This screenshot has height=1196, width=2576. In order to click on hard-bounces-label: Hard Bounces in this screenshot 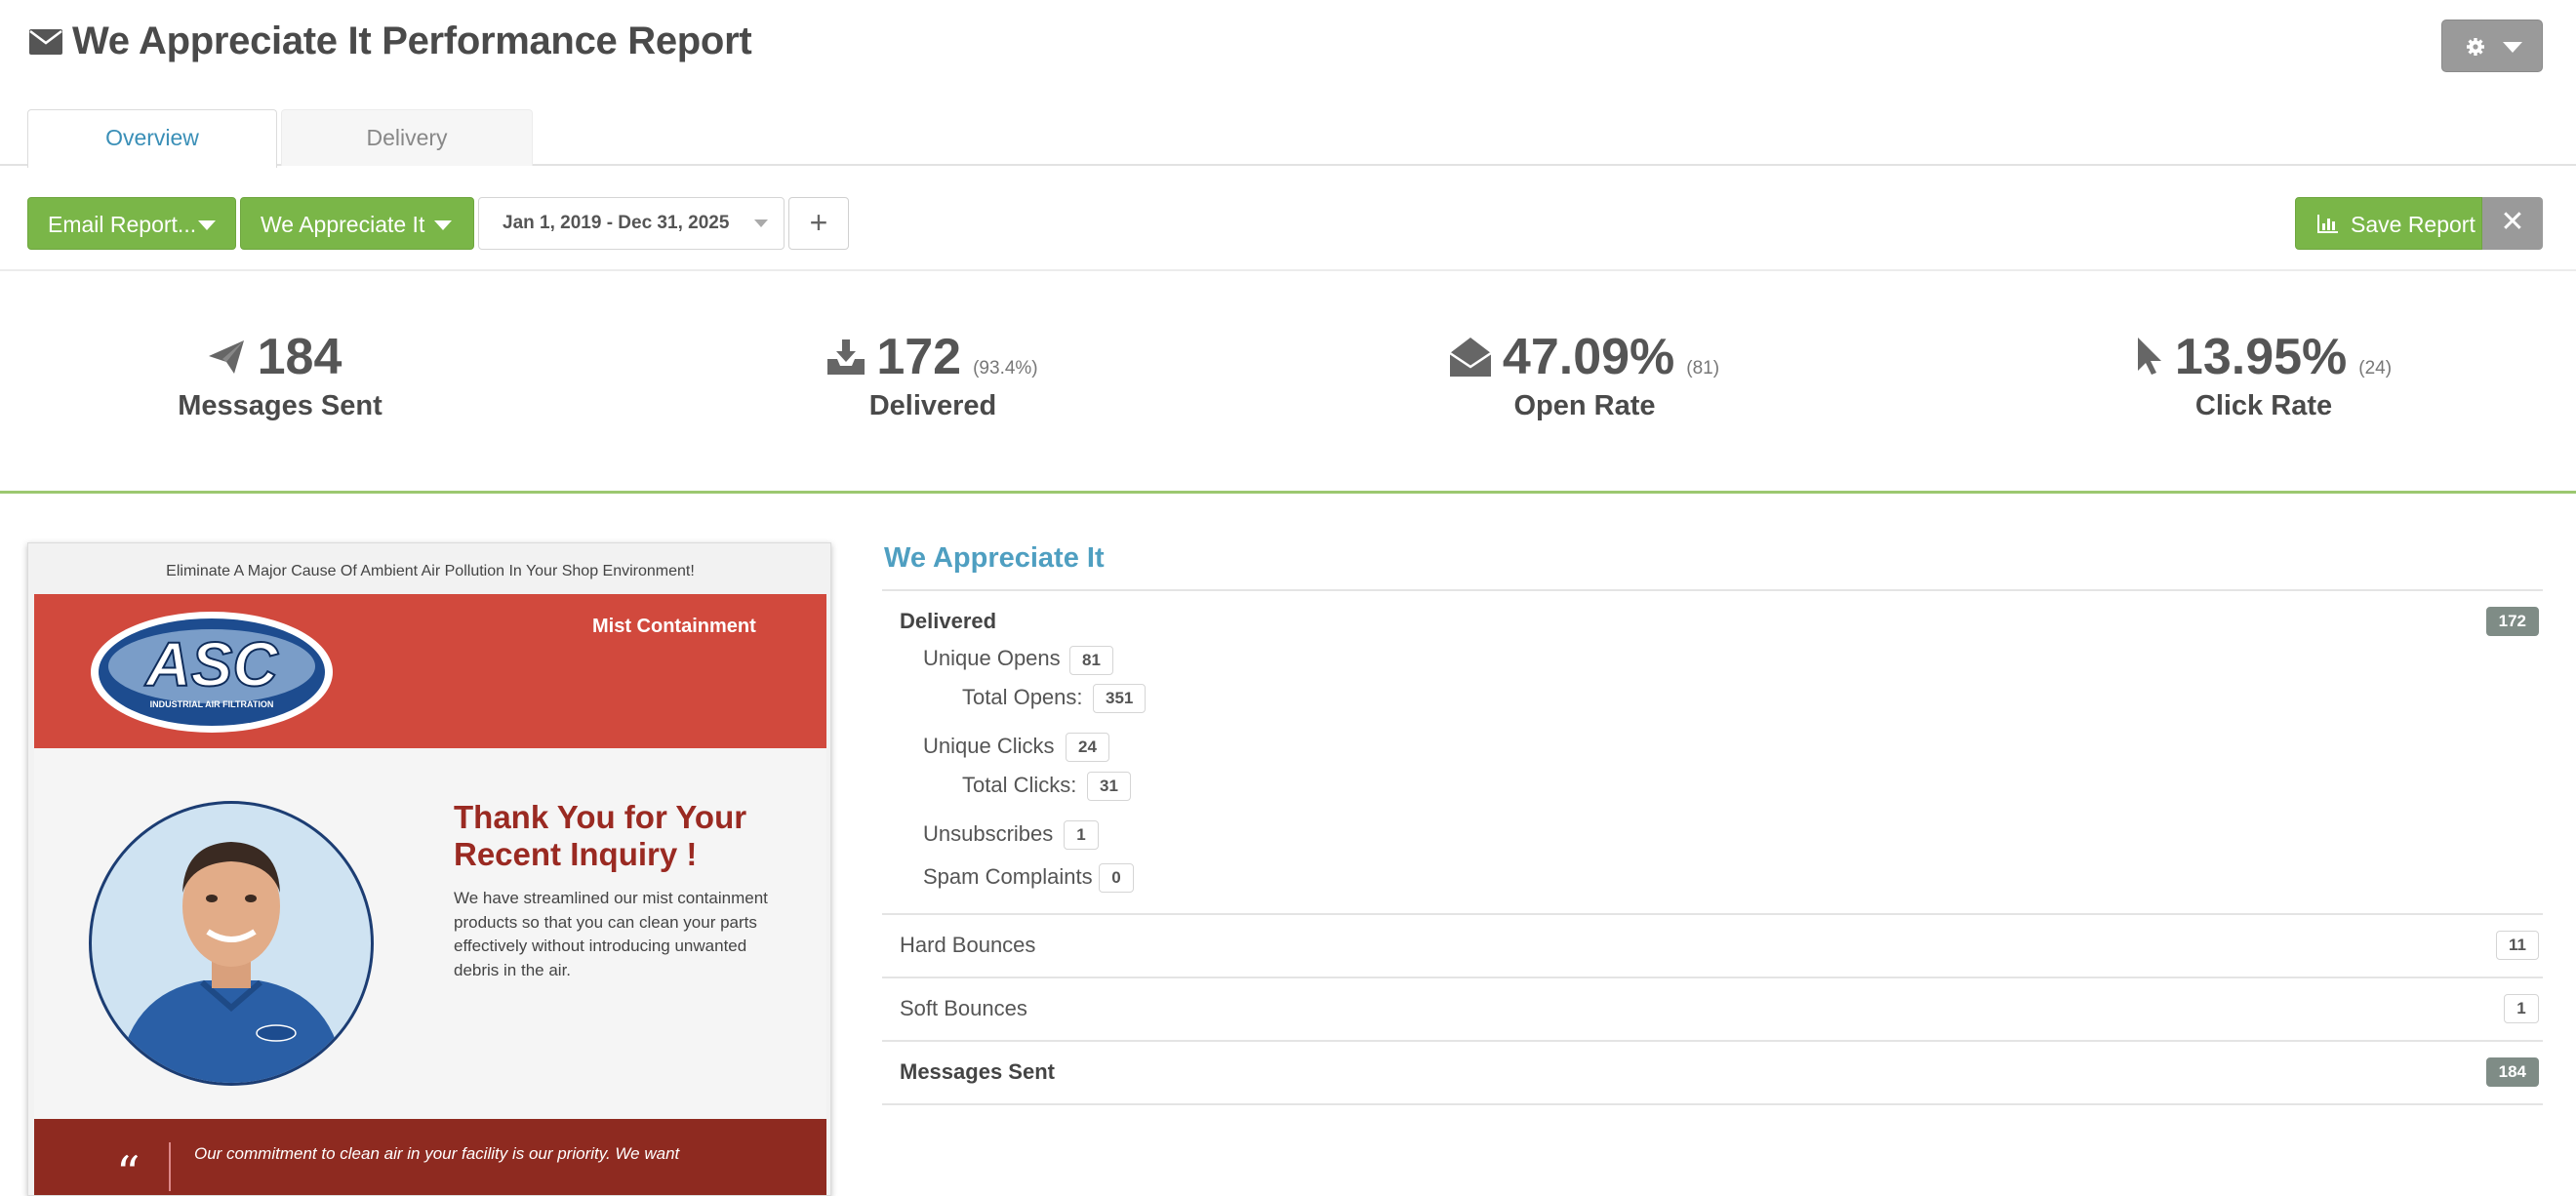, I will do `click(968, 945)`.